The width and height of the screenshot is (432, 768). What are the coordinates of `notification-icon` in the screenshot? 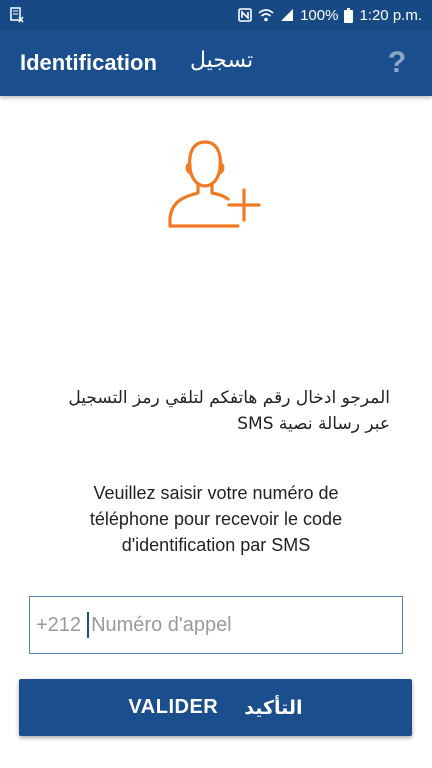 It's located at (17, 15).